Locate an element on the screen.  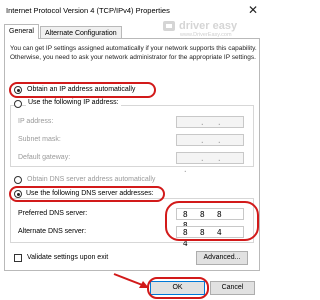
driver-easy-logo-icon is located at coordinates (169, 26).